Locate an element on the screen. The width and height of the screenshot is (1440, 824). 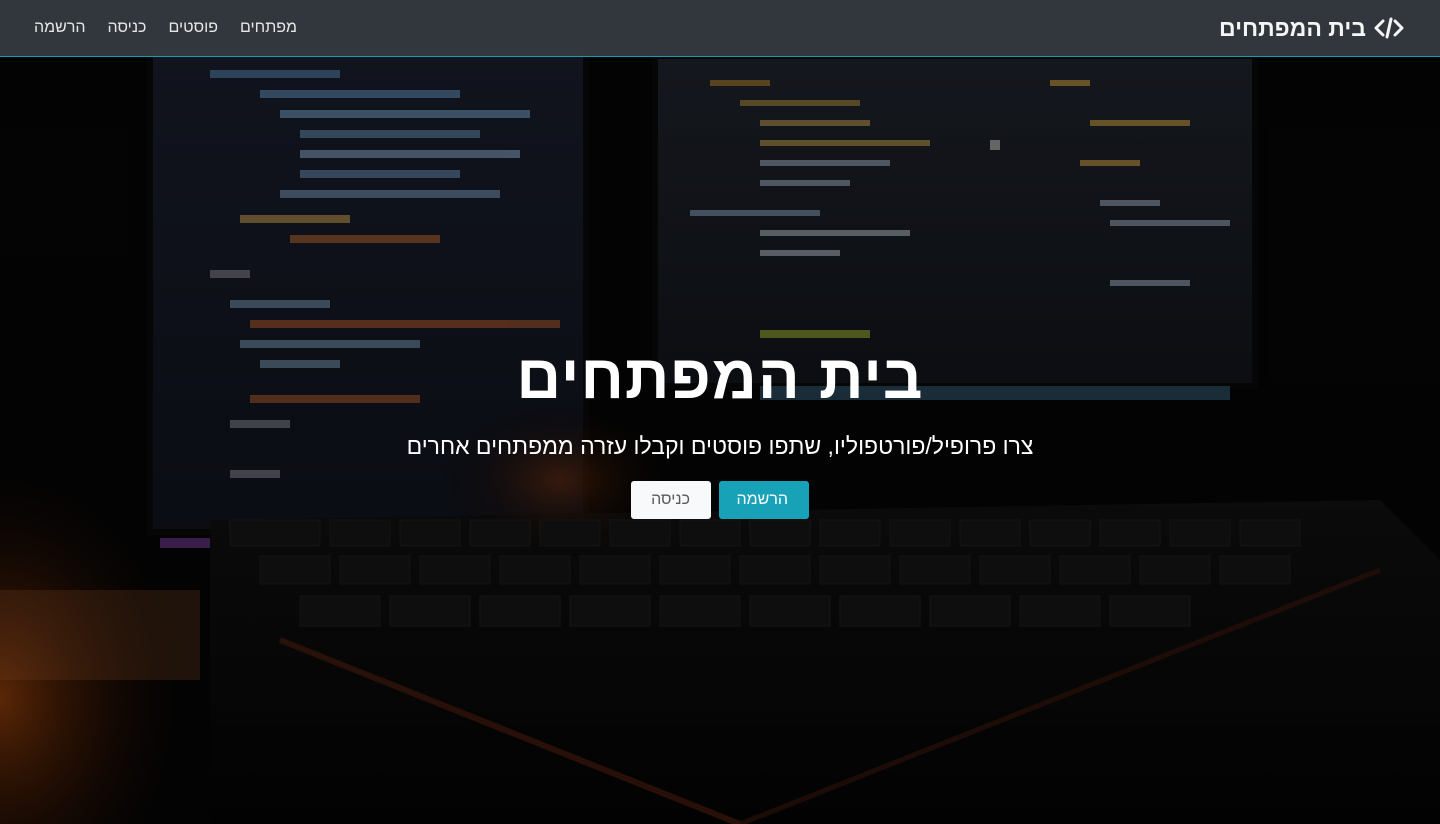
nav-item-register: הרשמה is located at coordinates (60, 28).